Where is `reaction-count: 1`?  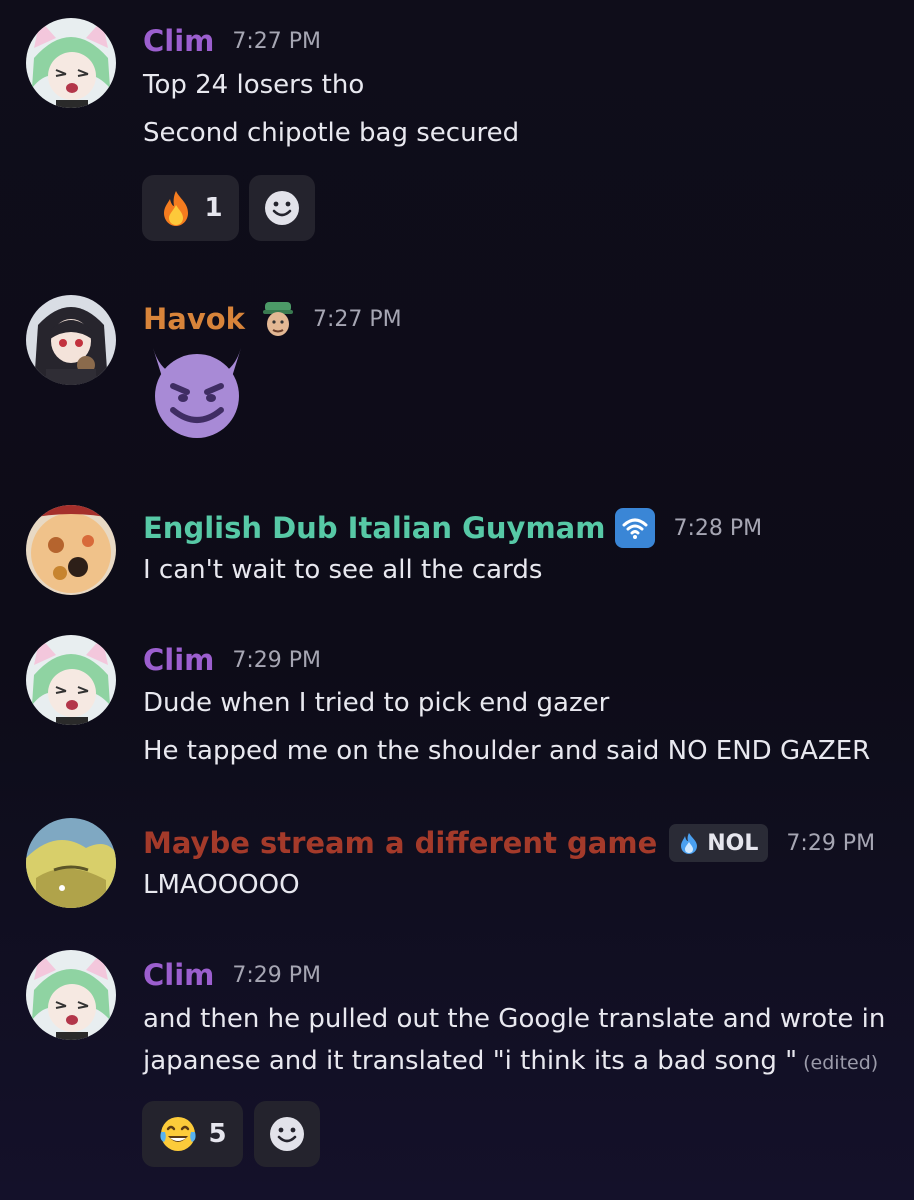
reaction-count: 1 is located at coordinates (213, 208).